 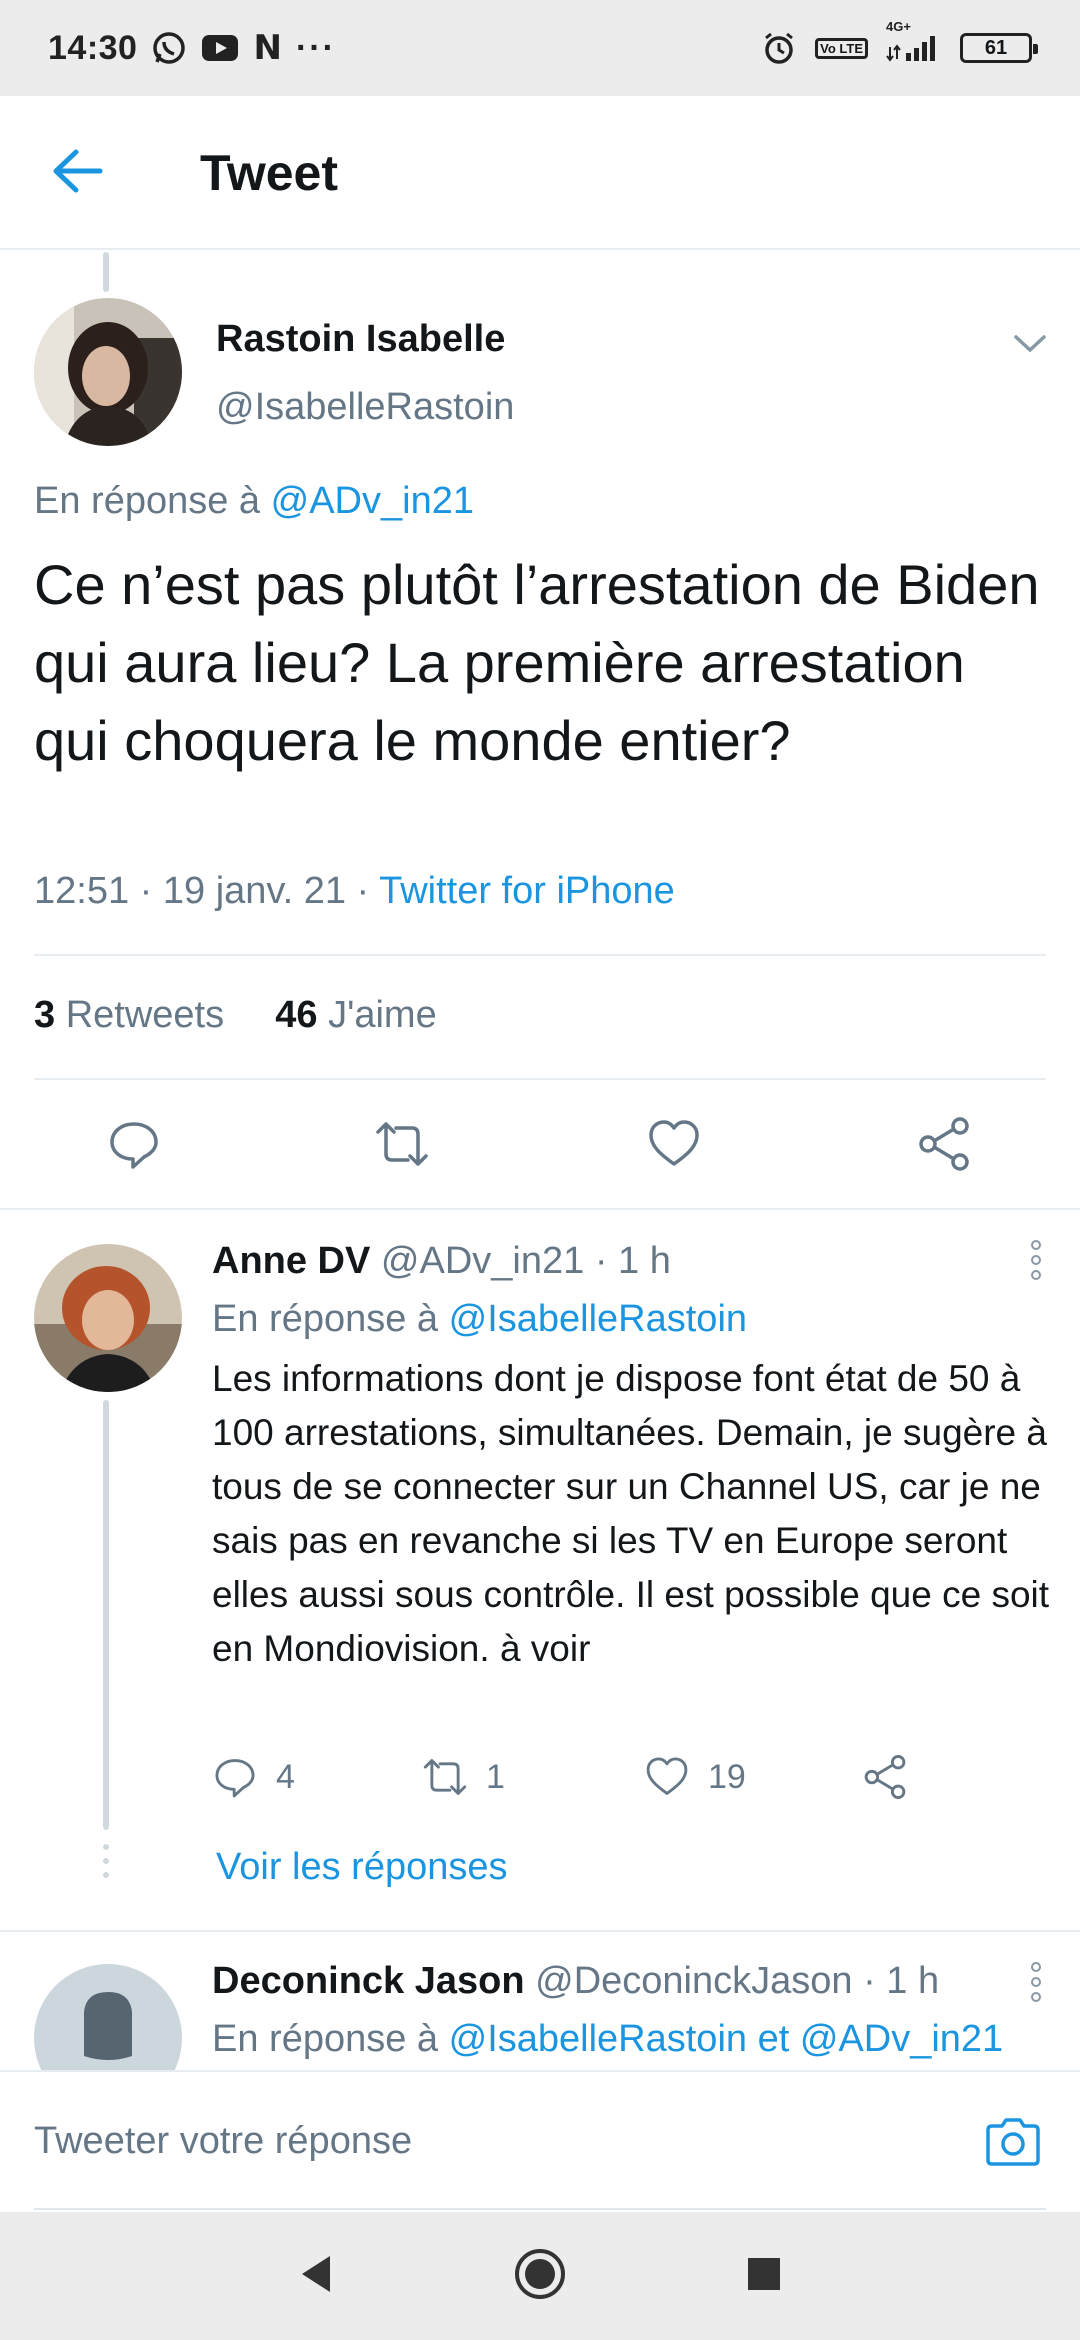 What do you see at coordinates (1013, 2142) in the screenshot?
I see `camera-icon` at bounding box center [1013, 2142].